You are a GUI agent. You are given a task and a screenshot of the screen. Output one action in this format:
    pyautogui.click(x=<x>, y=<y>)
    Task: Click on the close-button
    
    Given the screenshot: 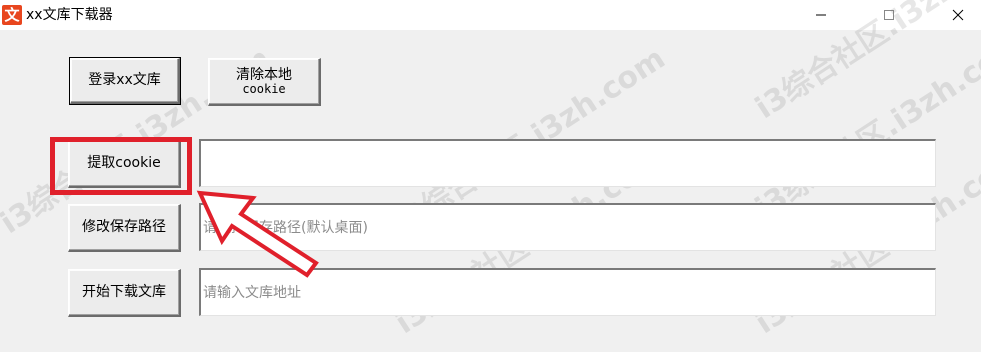 What is the action you would take?
    pyautogui.click(x=958, y=15)
    